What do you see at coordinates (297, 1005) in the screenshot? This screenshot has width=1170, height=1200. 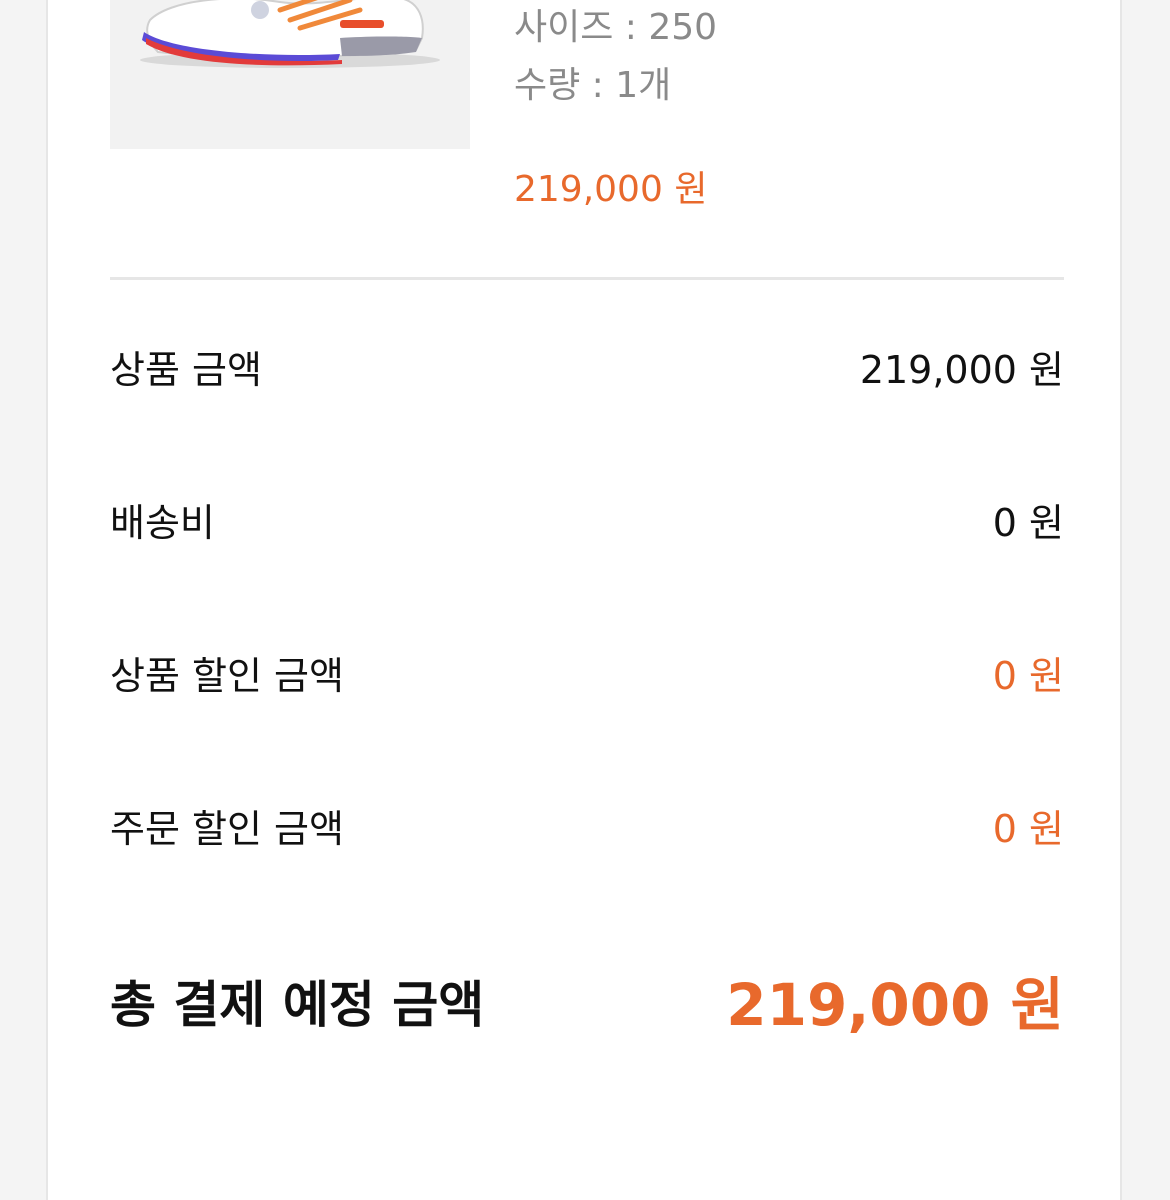 I see `total-label: 총 결제 예정 금액` at bounding box center [297, 1005].